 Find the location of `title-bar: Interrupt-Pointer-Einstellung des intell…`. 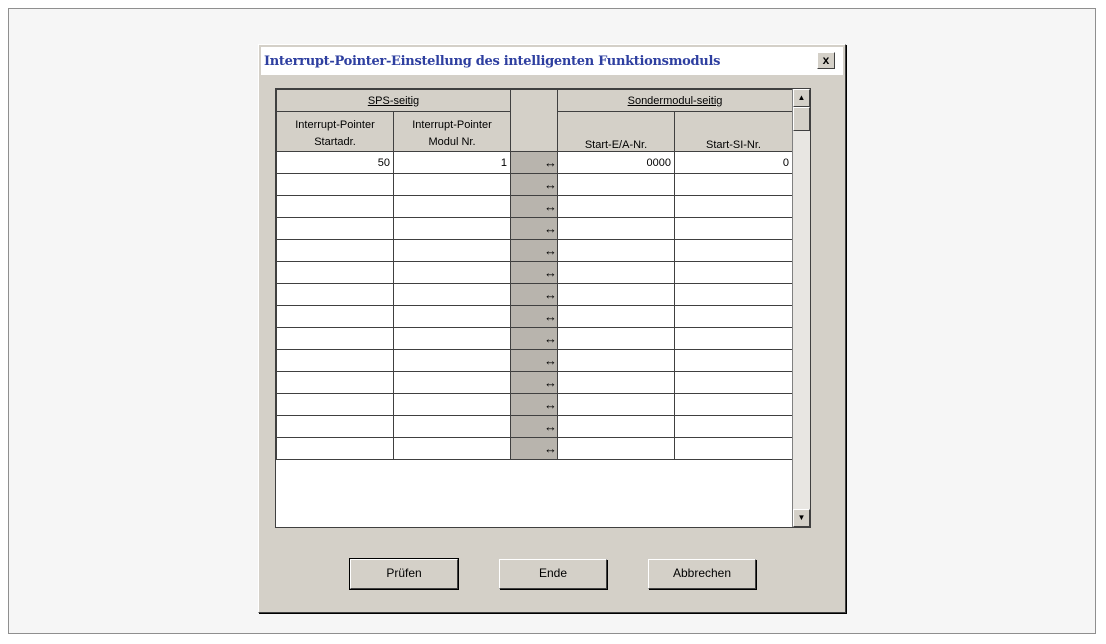

title-bar: Interrupt-Pointer-Einstellung des intell… is located at coordinates (552, 61).